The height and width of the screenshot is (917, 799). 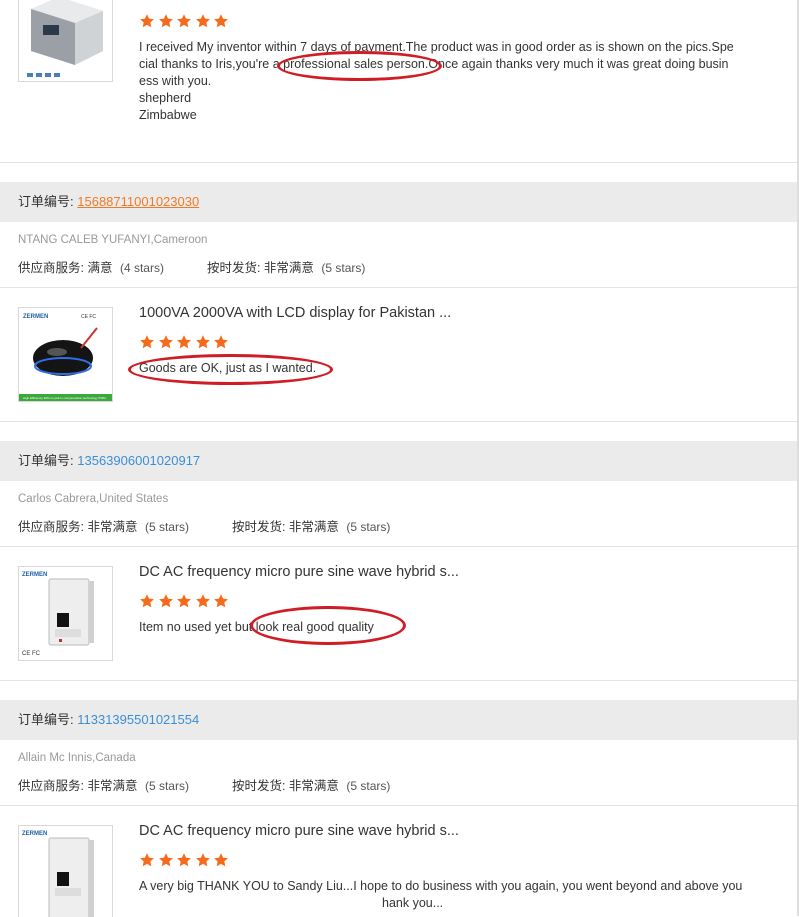 I want to click on wall-inverter-image: ZERMEN, so click(x=65, y=871).